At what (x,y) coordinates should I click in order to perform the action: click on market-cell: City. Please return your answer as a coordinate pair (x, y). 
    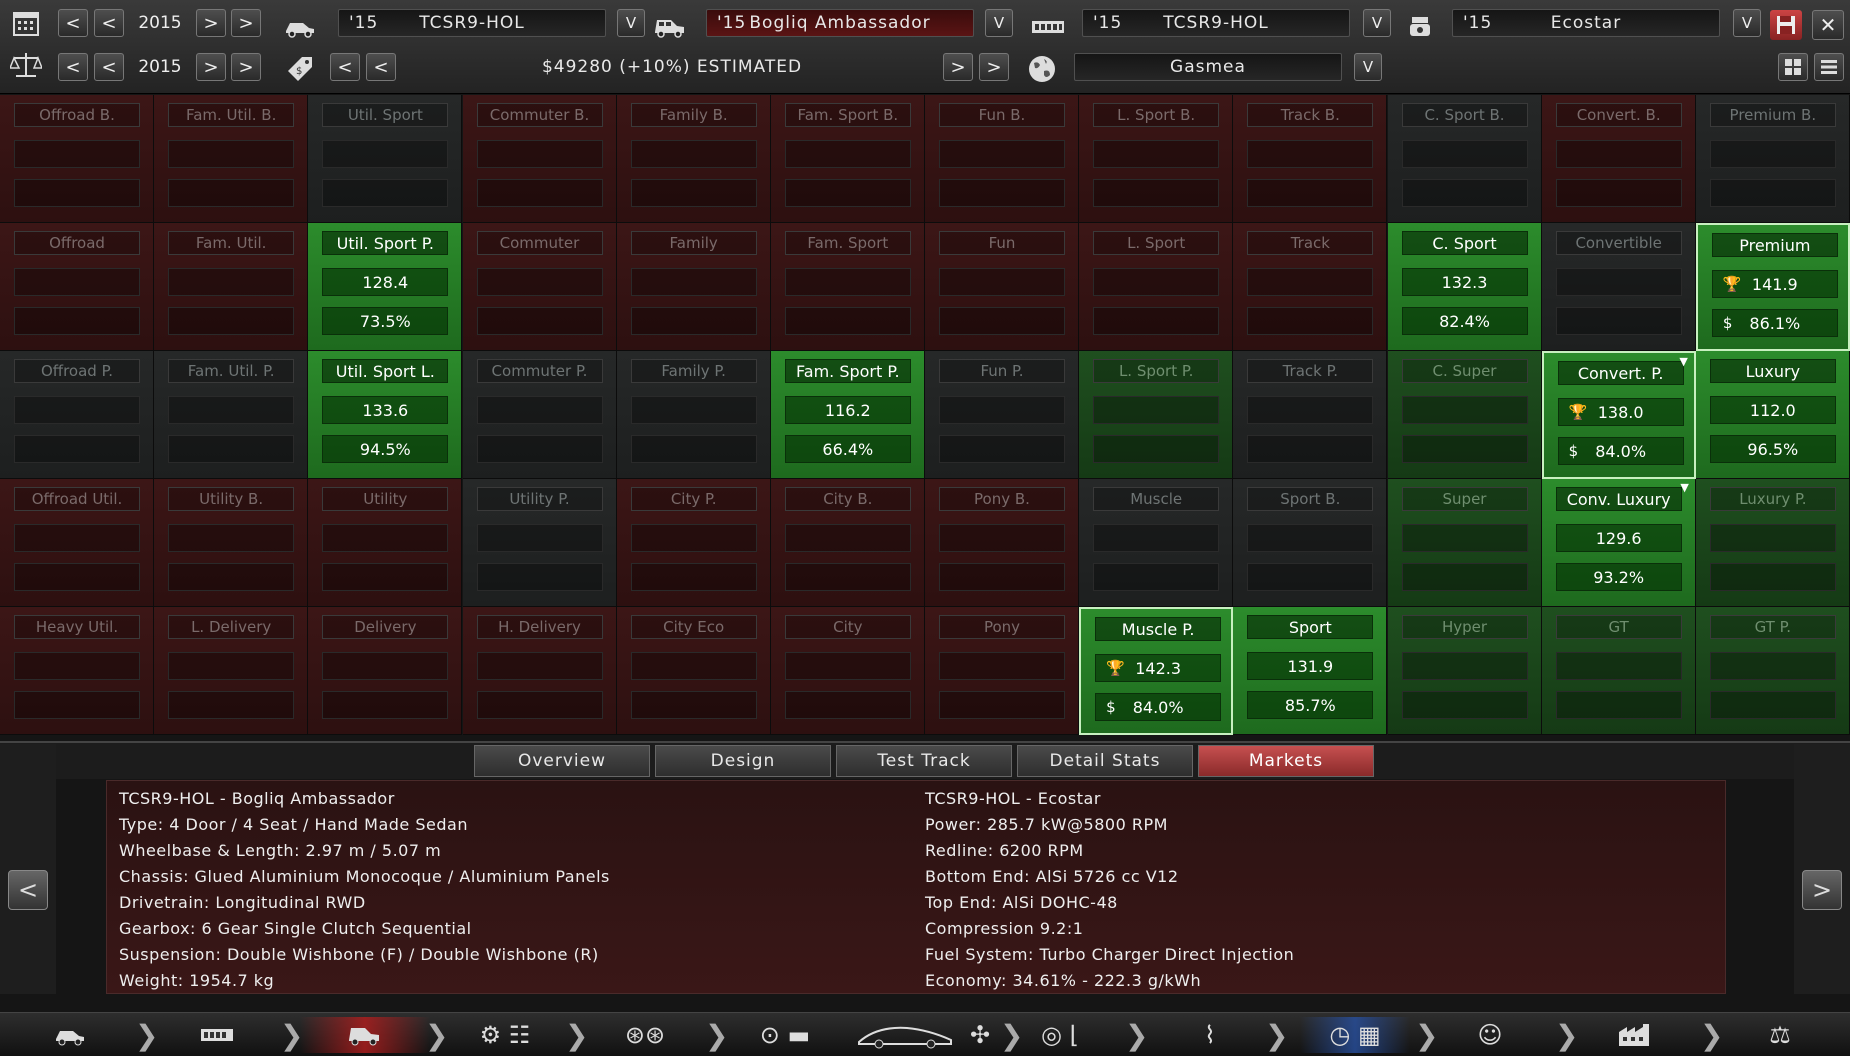
    Looking at the image, I should click on (847, 671).